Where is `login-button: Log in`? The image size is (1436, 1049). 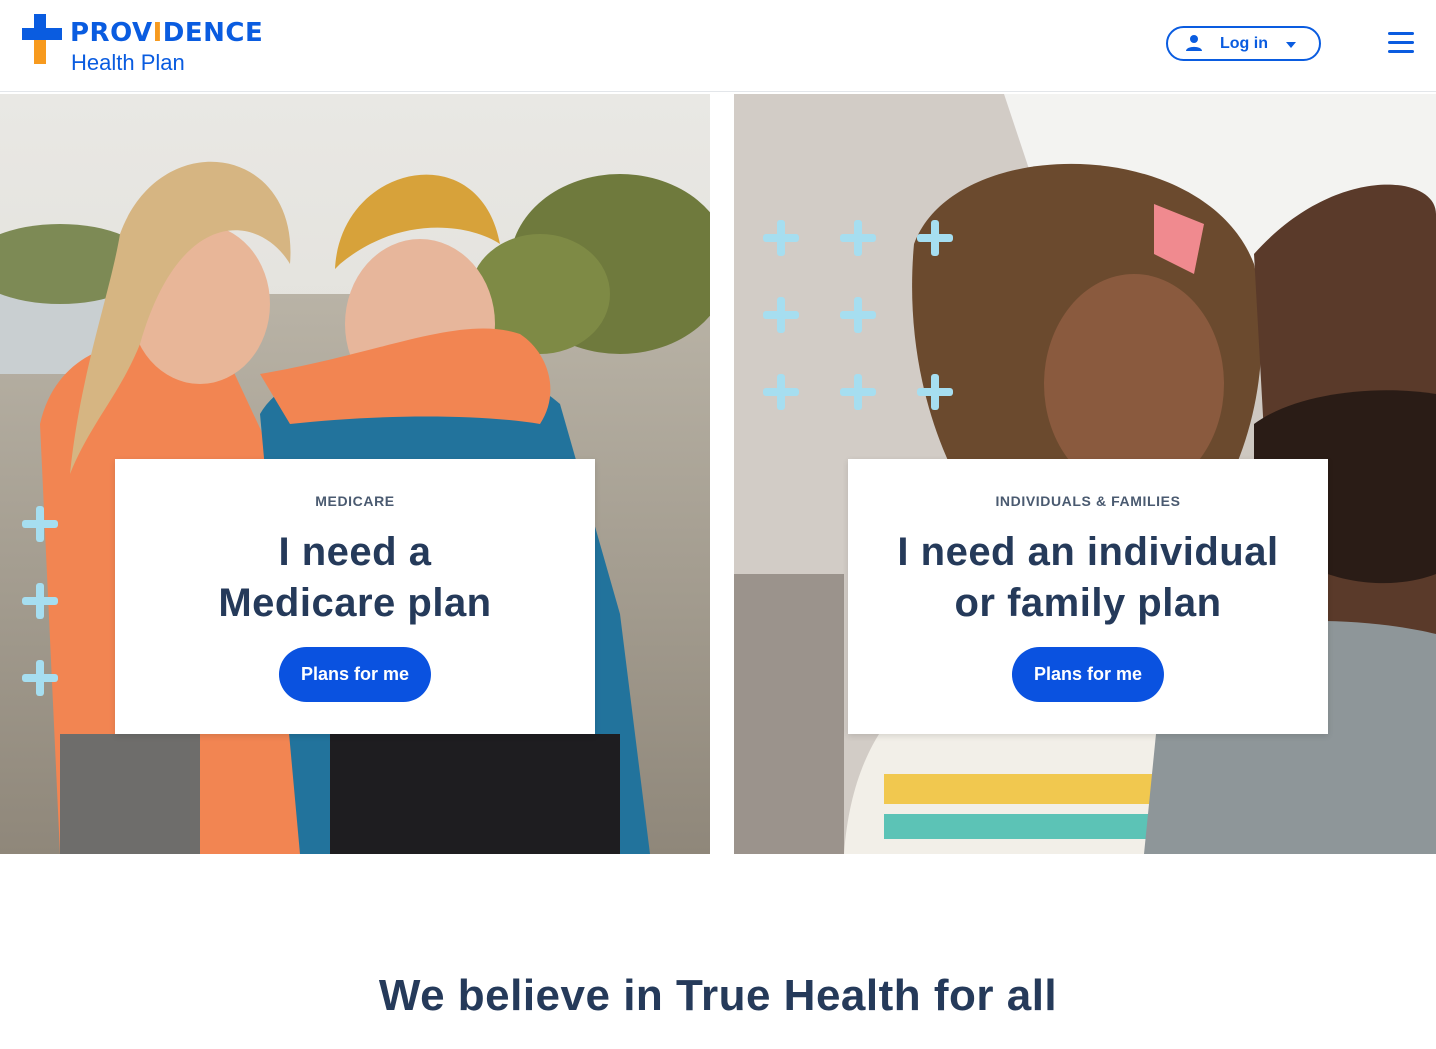
login-button: Log in is located at coordinates (1243, 43).